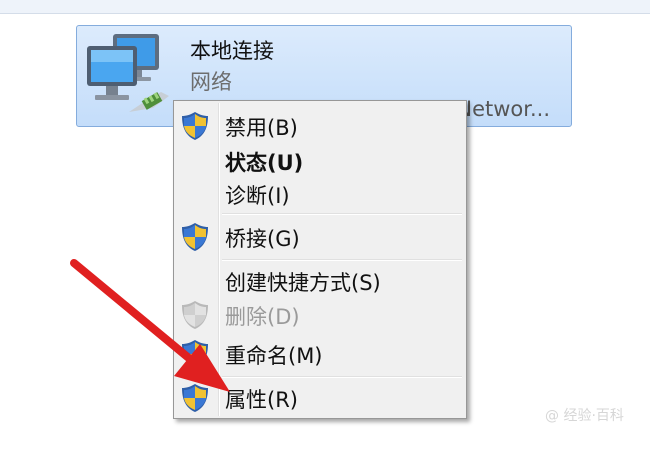 The width and height of the screenshot is (650, 466). I want to click on menu-item-label: 禁用(B), so click(261, 128).